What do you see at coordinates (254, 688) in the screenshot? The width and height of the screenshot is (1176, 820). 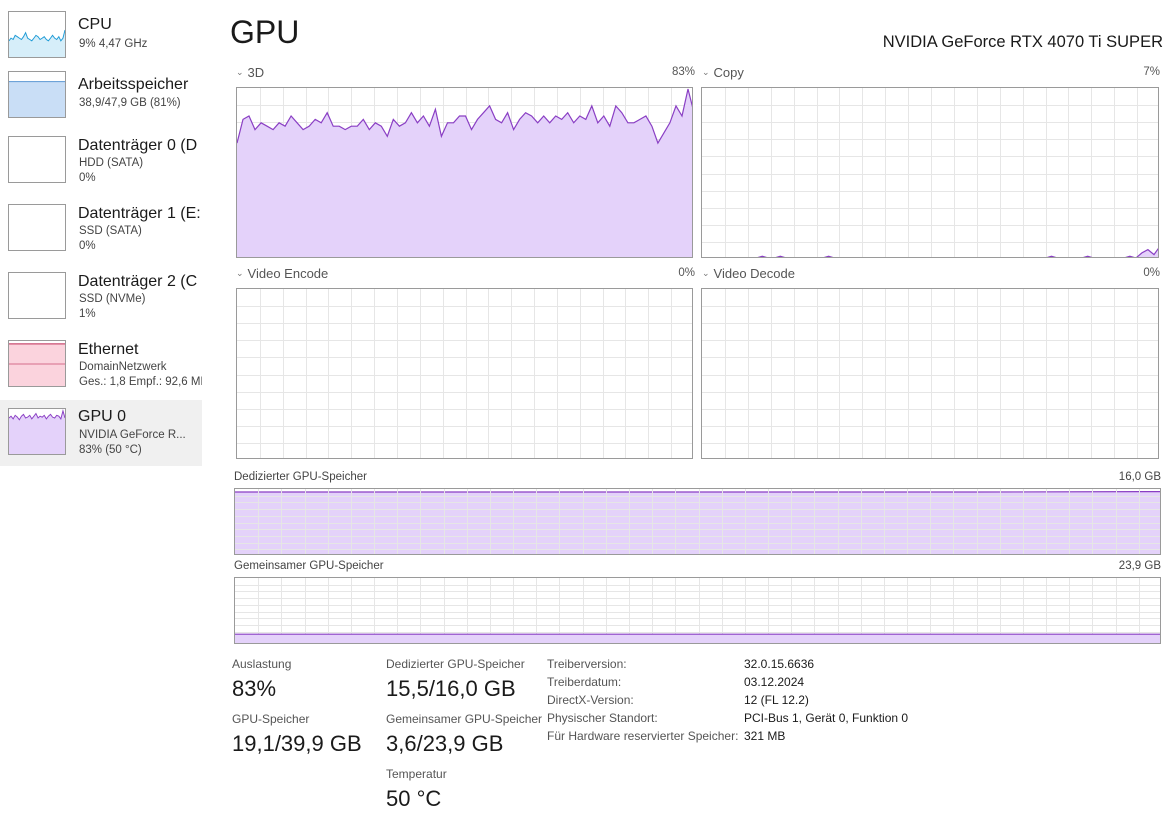 I see `utilization-value: 83%` at bounding box center [254, 688].